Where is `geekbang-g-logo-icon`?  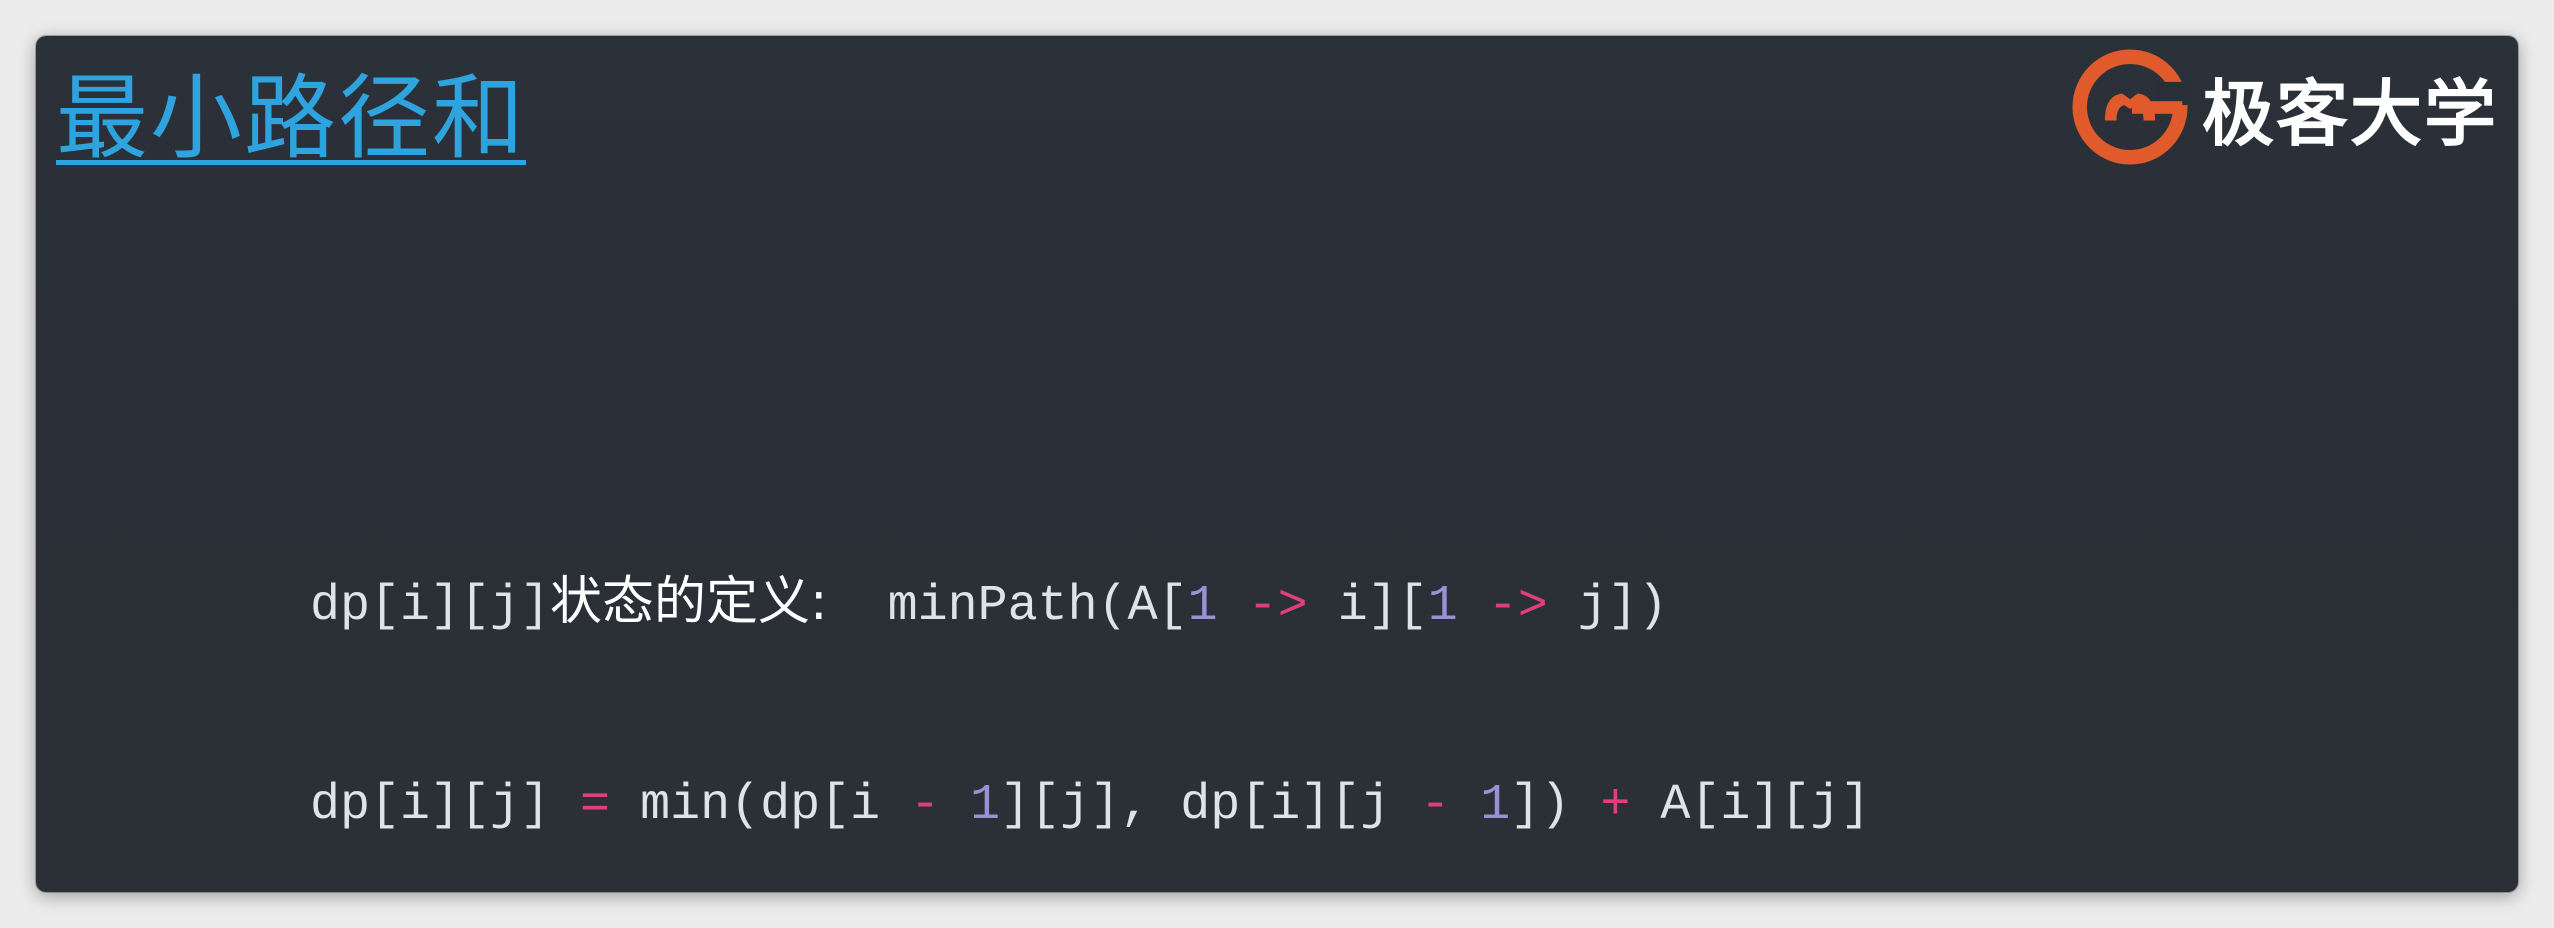 geekbang-g-logo-icon is located at coordinates (2130, 107).